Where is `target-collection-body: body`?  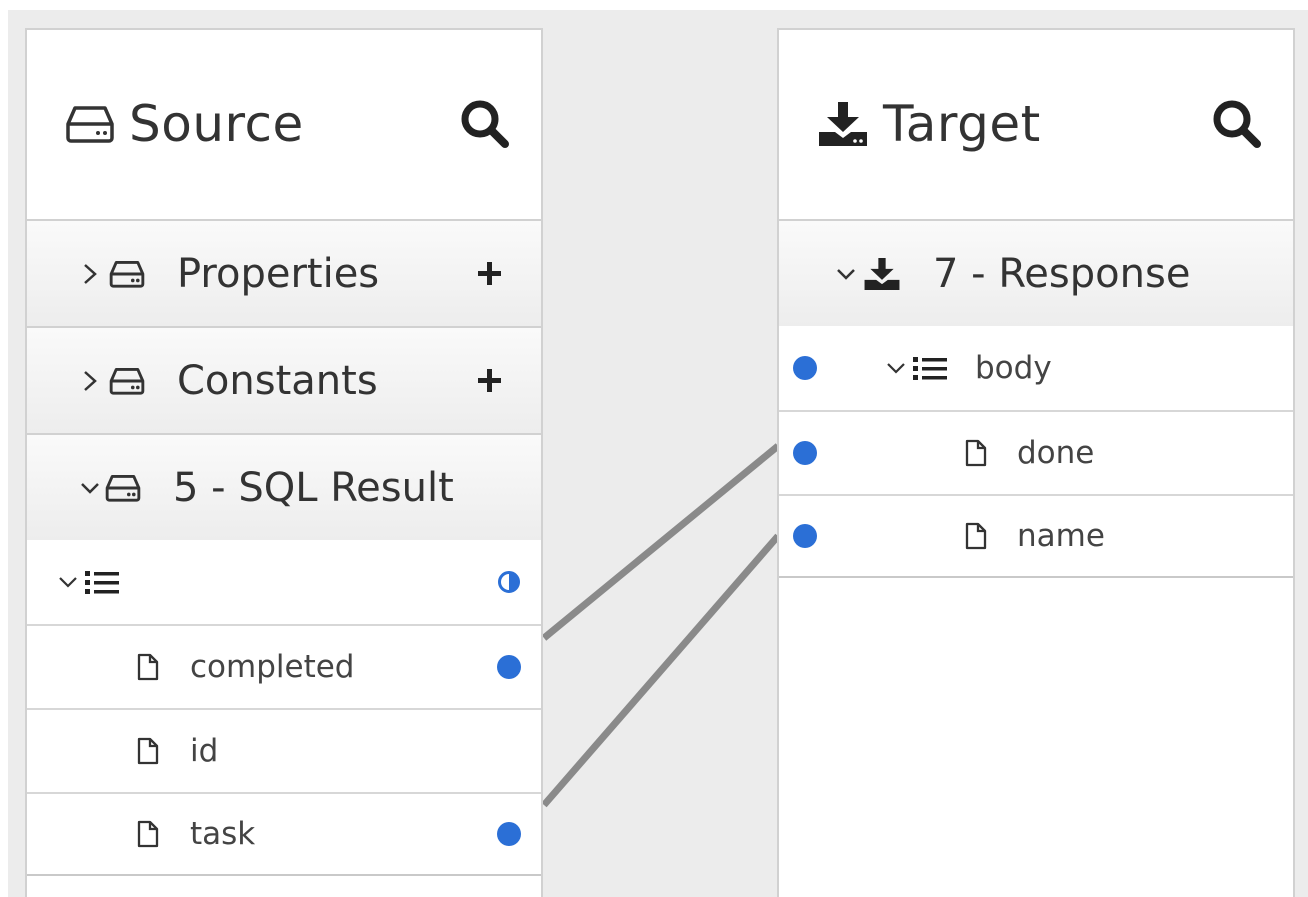 target-collection-body: body is located at coordinates (1036, 368).